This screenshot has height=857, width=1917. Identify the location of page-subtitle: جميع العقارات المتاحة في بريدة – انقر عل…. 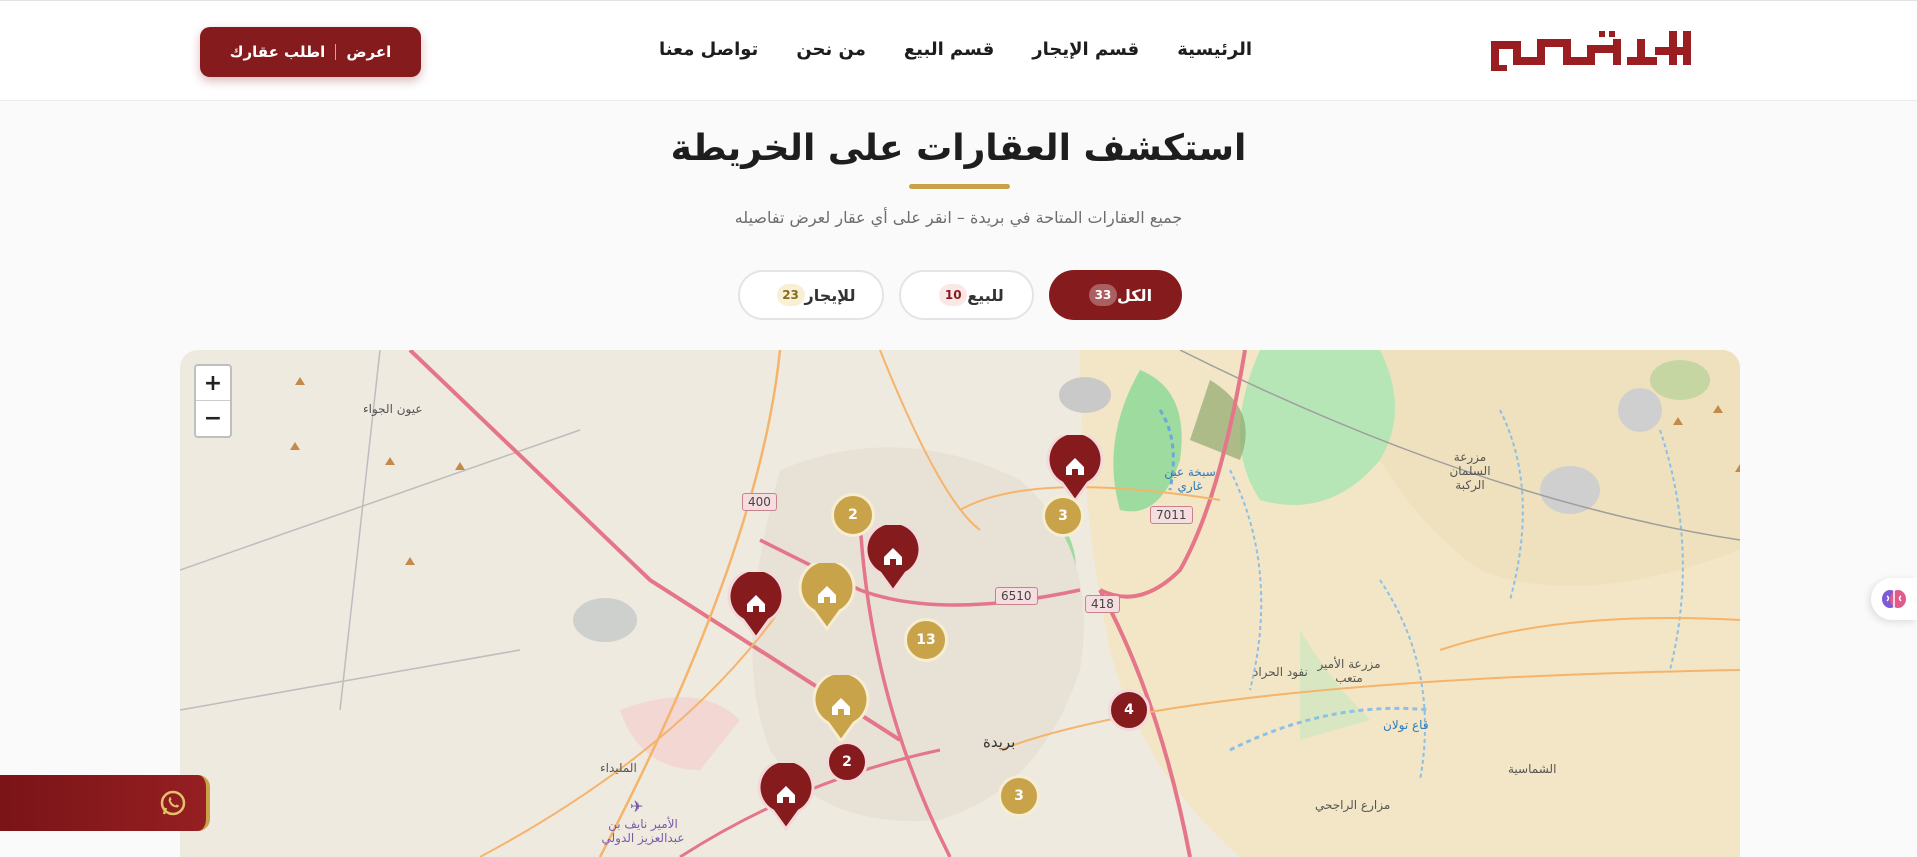
(958, 217).